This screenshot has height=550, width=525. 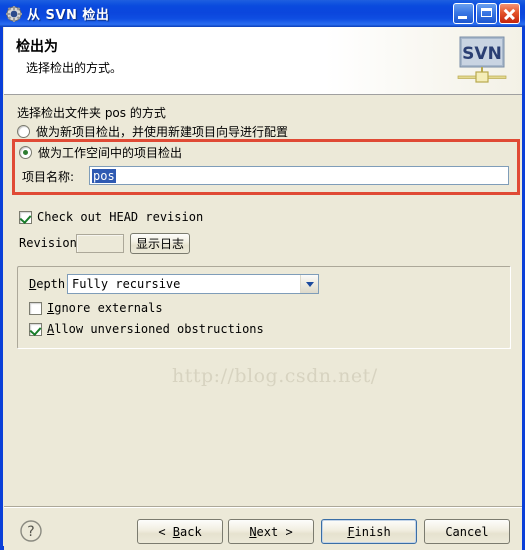 I want to click on radio-indicator-workspace-project, so click(x=25, y=152).